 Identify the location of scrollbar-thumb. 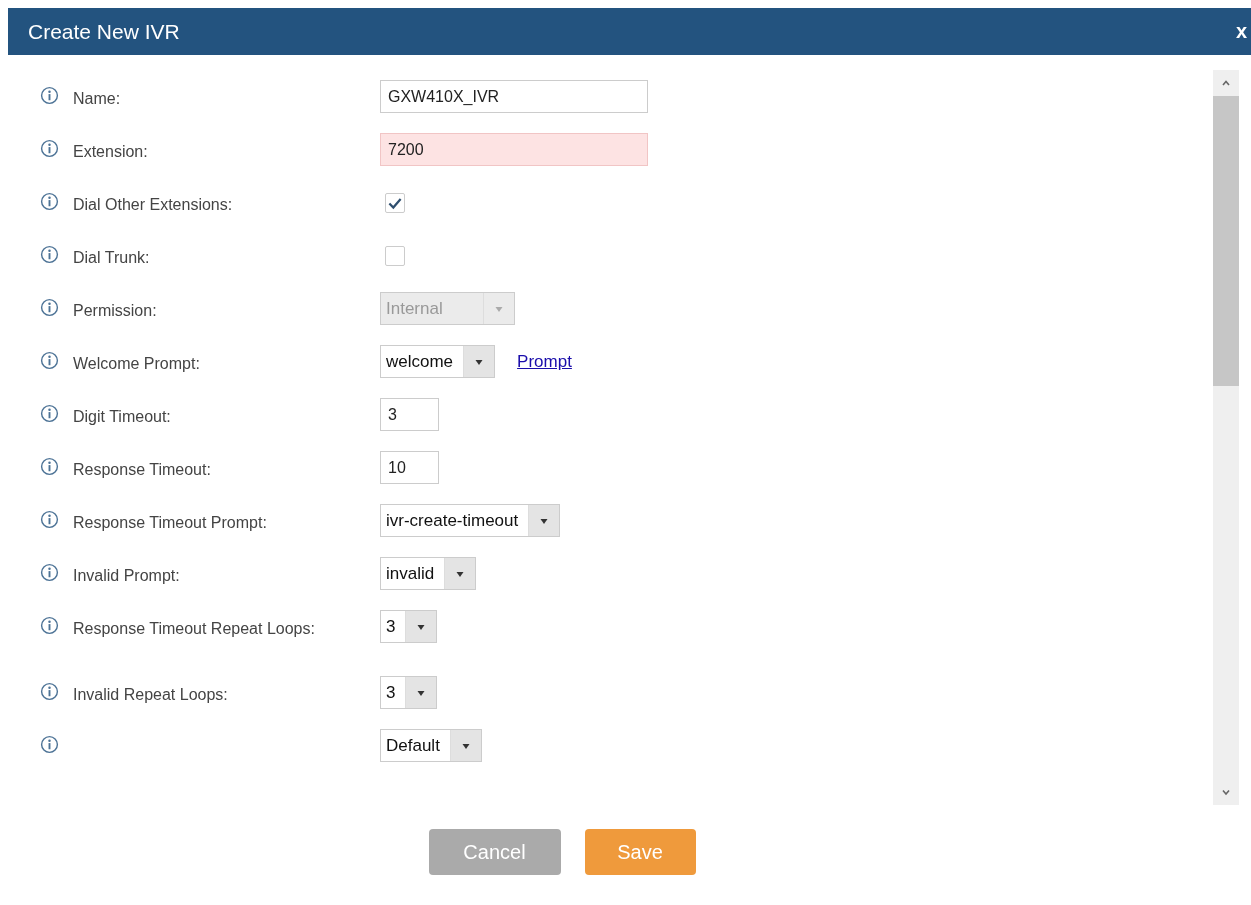
(1226, 241).